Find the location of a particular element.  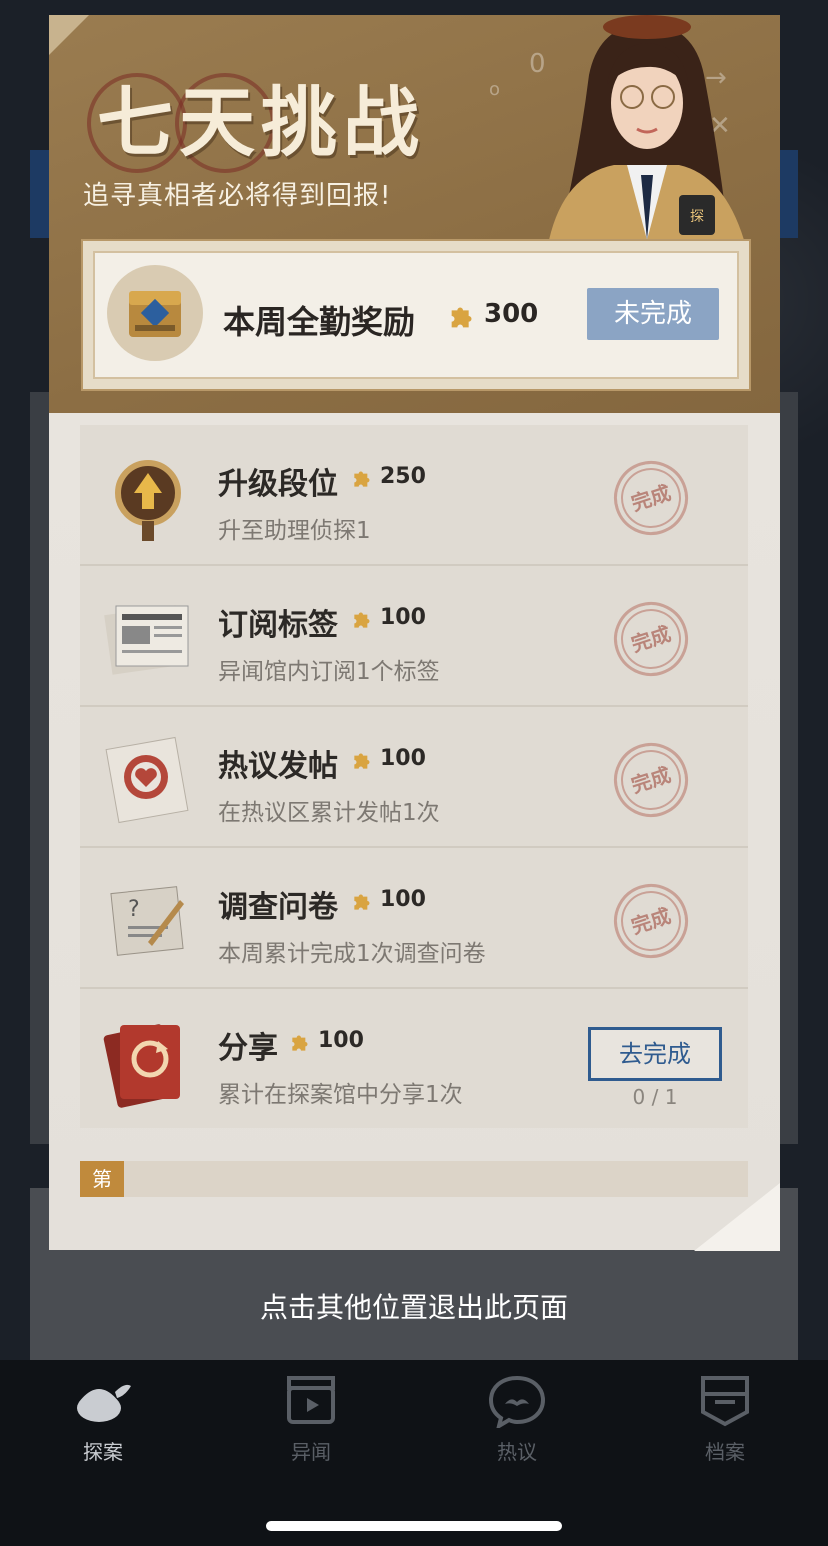

home-indicator is located at coordinates (414, 1526).